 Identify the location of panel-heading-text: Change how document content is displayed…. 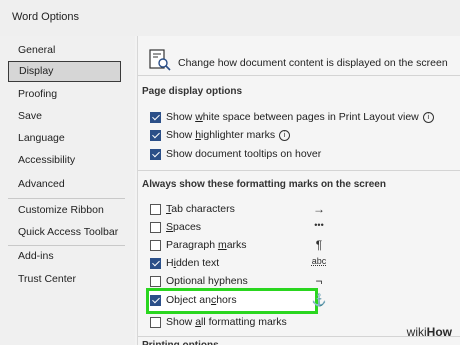
(313, 63).